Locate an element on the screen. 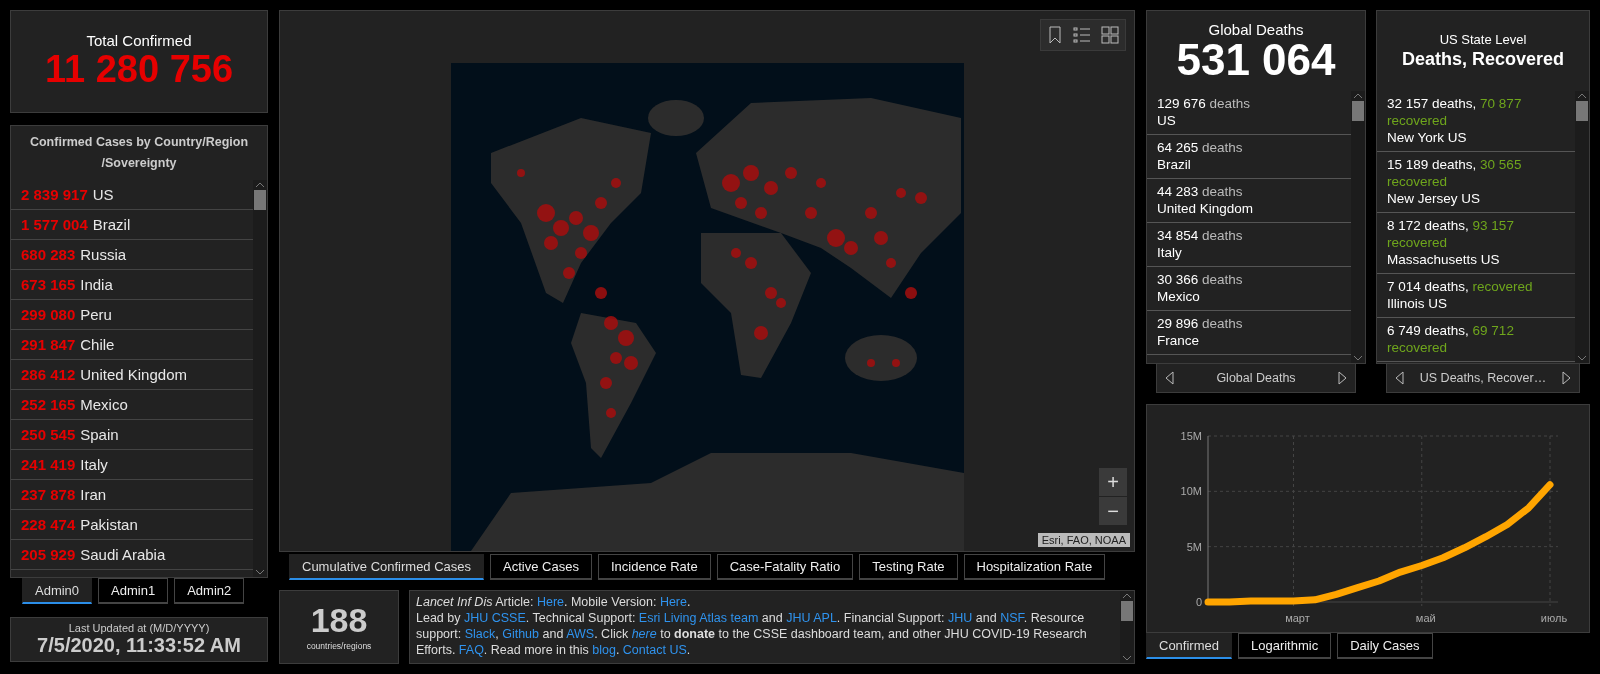 This screenshot has width=1600, height=674. total-confirmed-title: Total Confirmed is located at coordinates (139, 41).